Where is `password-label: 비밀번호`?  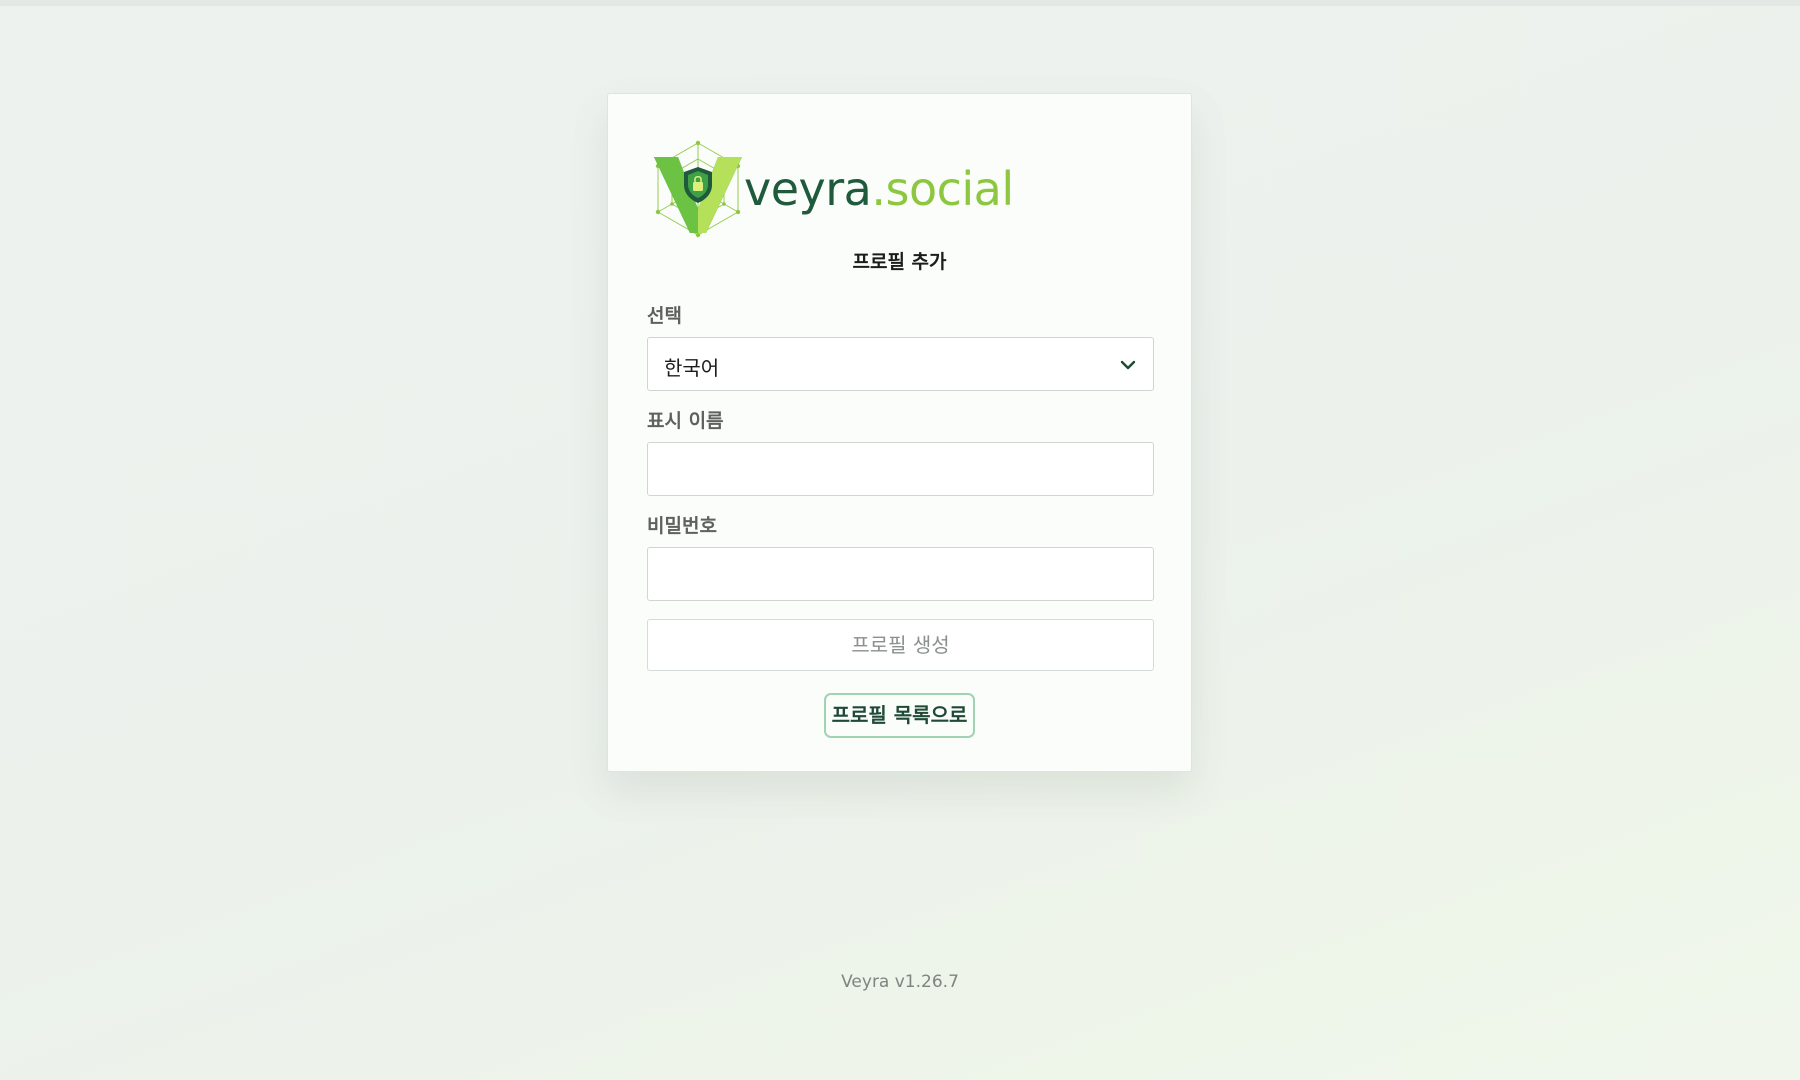
password-label: 비밀번호 is located at coordinates (682, 526).